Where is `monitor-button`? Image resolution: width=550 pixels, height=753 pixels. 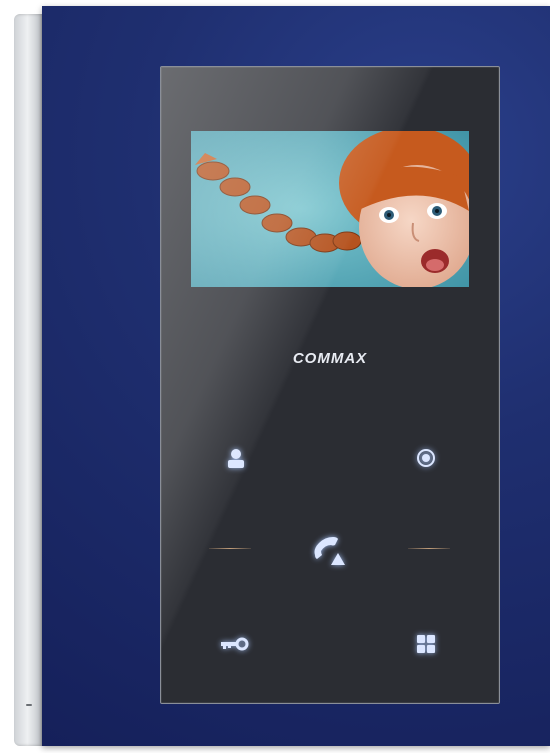 monitor-button is located at coordinates (236, 458).